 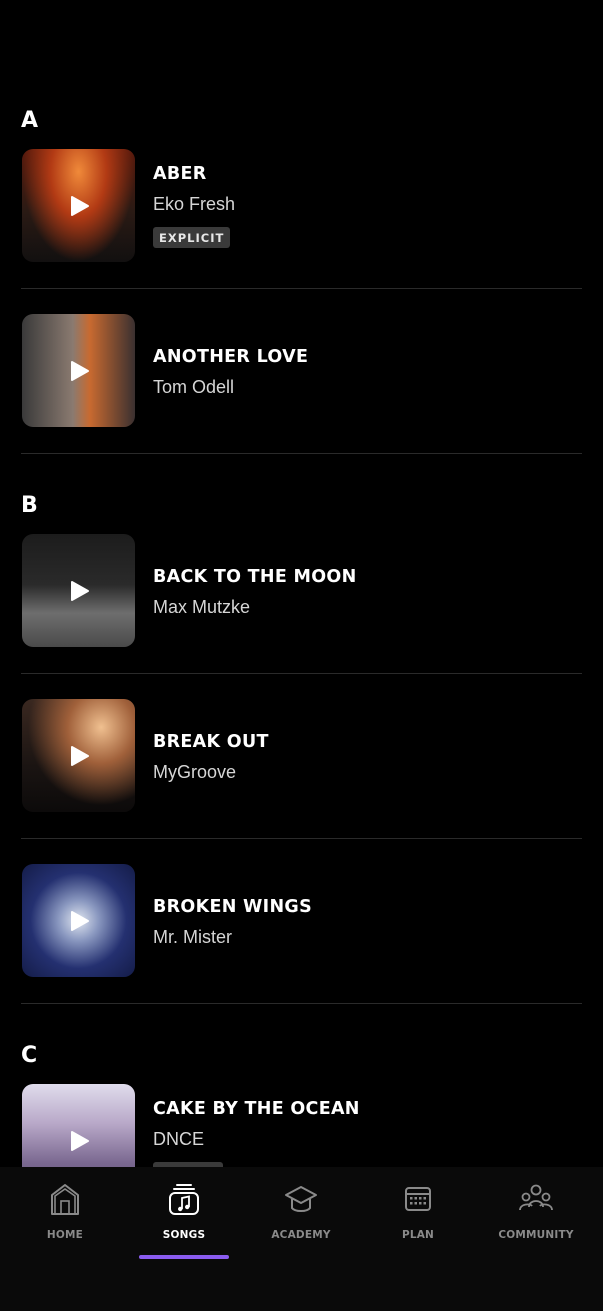 I want to click on section-header-c: C, so click(x=30, y=1055).